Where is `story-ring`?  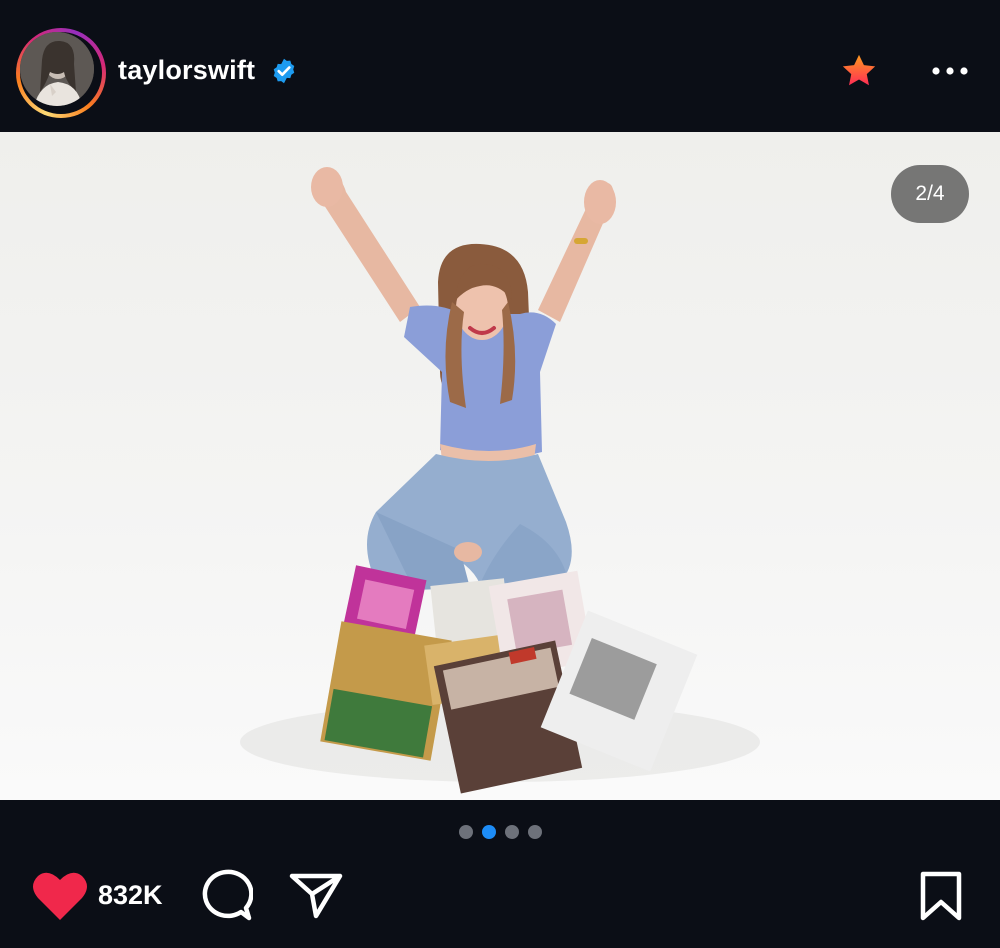
story-ring is located at coordinates (61, 73).